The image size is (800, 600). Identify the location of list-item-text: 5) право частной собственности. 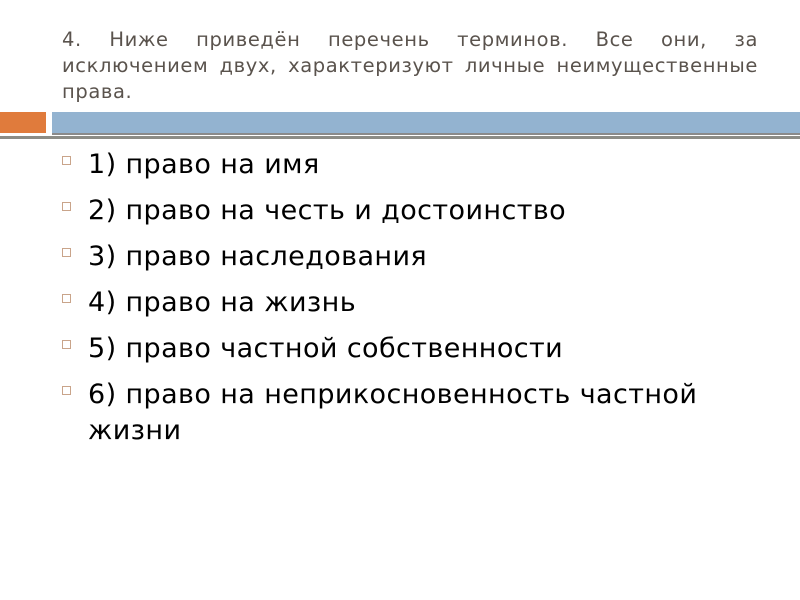
(326, 348).